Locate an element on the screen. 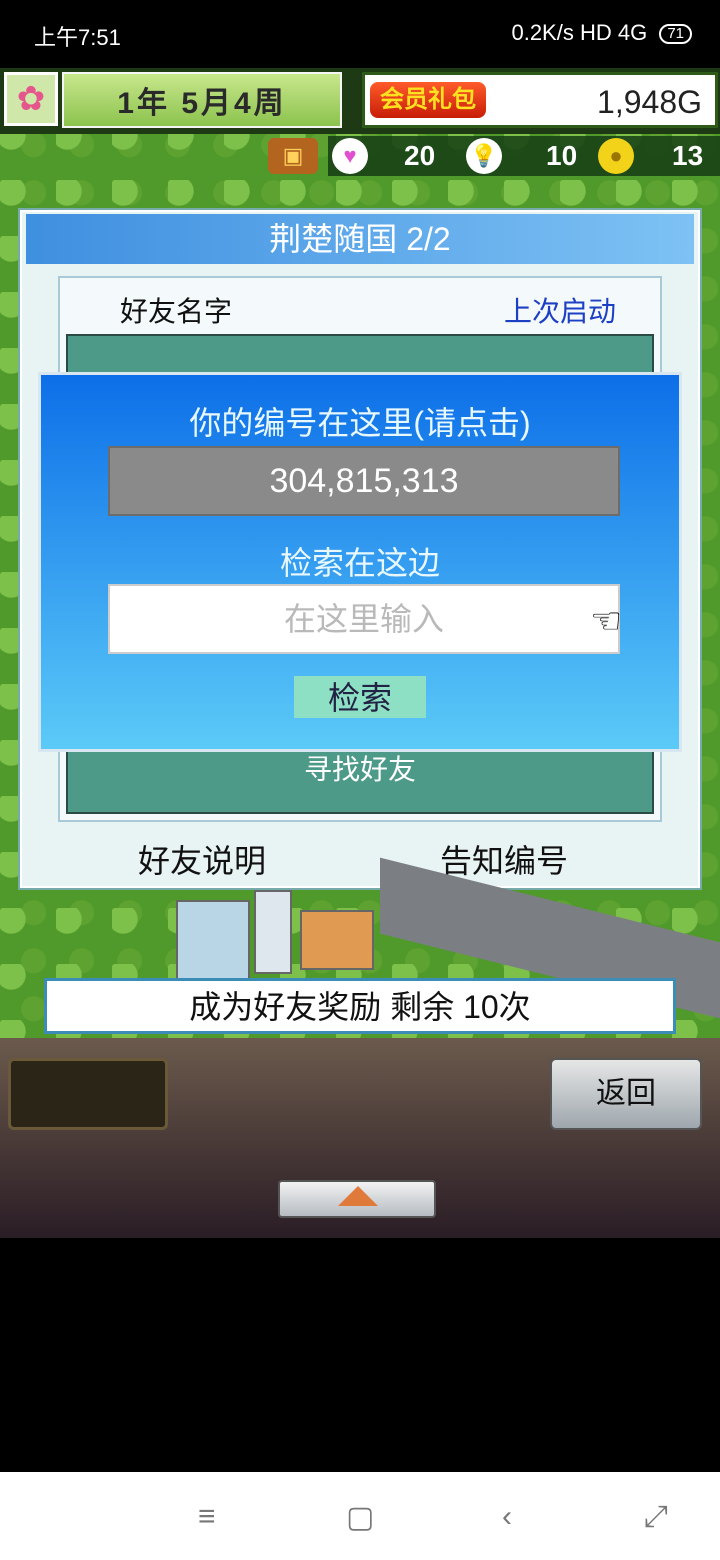  column-friend-name: 好友名字 is located at coordinates (176, 311).